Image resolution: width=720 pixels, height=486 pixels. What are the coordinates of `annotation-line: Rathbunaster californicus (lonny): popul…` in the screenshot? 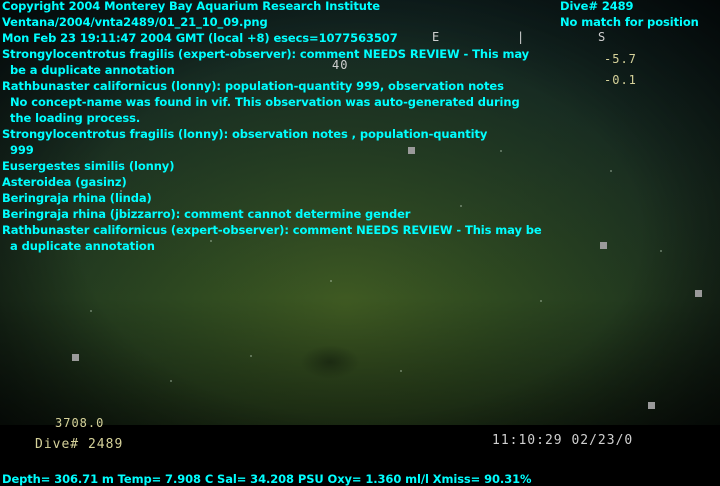 It's located at (253, 86).